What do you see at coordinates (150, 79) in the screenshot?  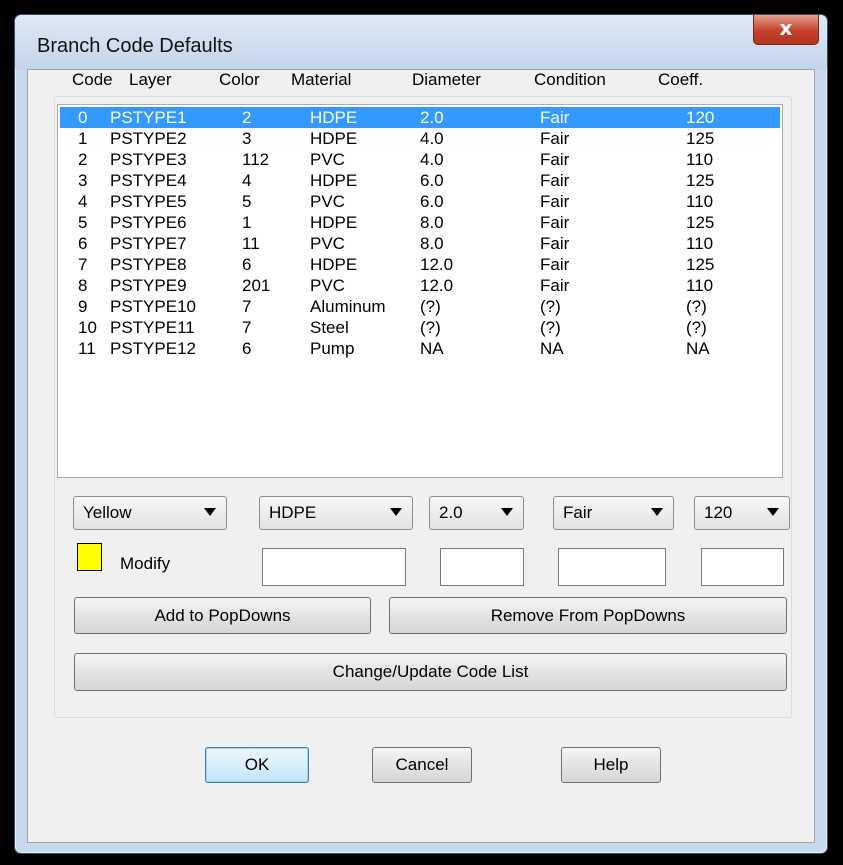 I see `column-header-layer: Layer` at bounding box center [150, 79].